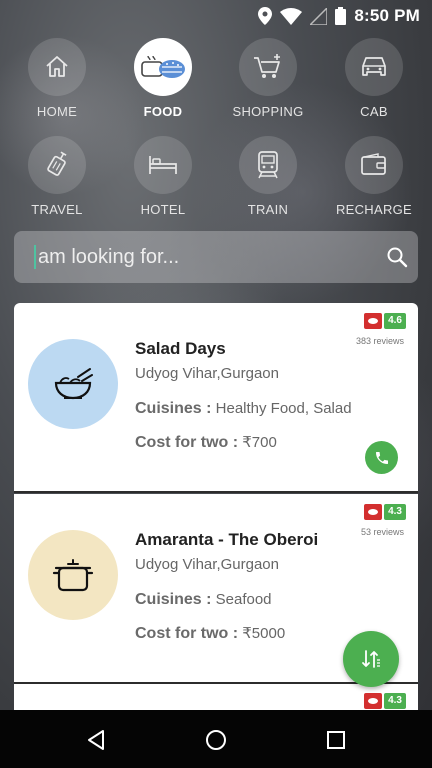 The height and width of the screenshot is (768, 432). Describe the element at coordinates (268, 111) in the screenshot. I see `category-label: SHOPPING` at that location.